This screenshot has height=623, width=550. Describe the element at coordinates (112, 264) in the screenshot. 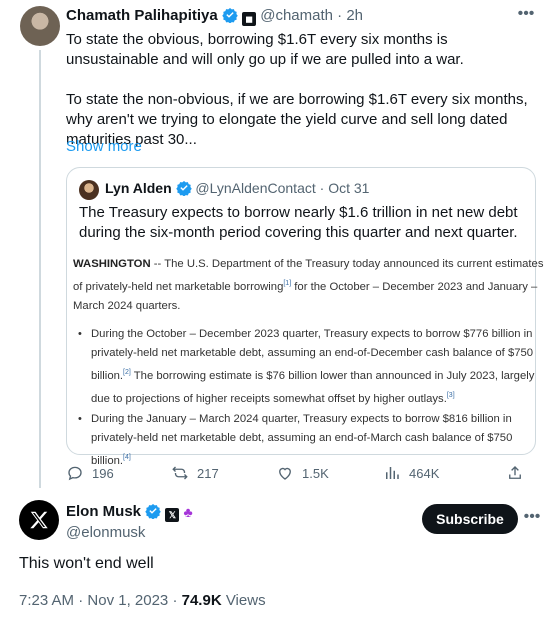

I see `doc-lead: WASHINGTON` at that location.